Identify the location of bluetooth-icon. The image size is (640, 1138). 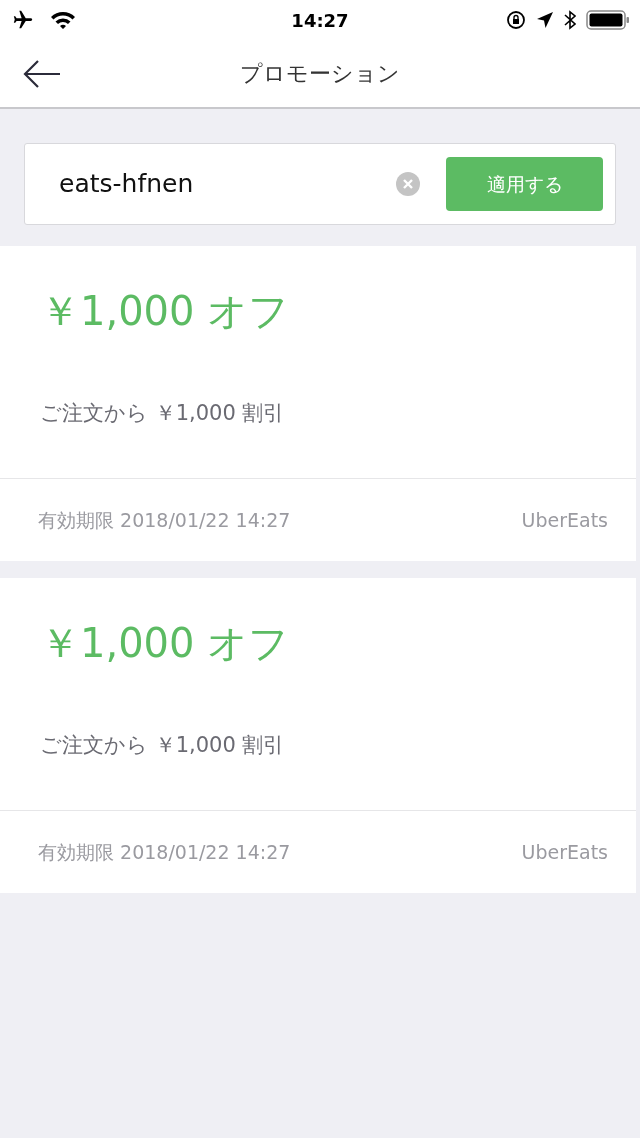
(570, 20).